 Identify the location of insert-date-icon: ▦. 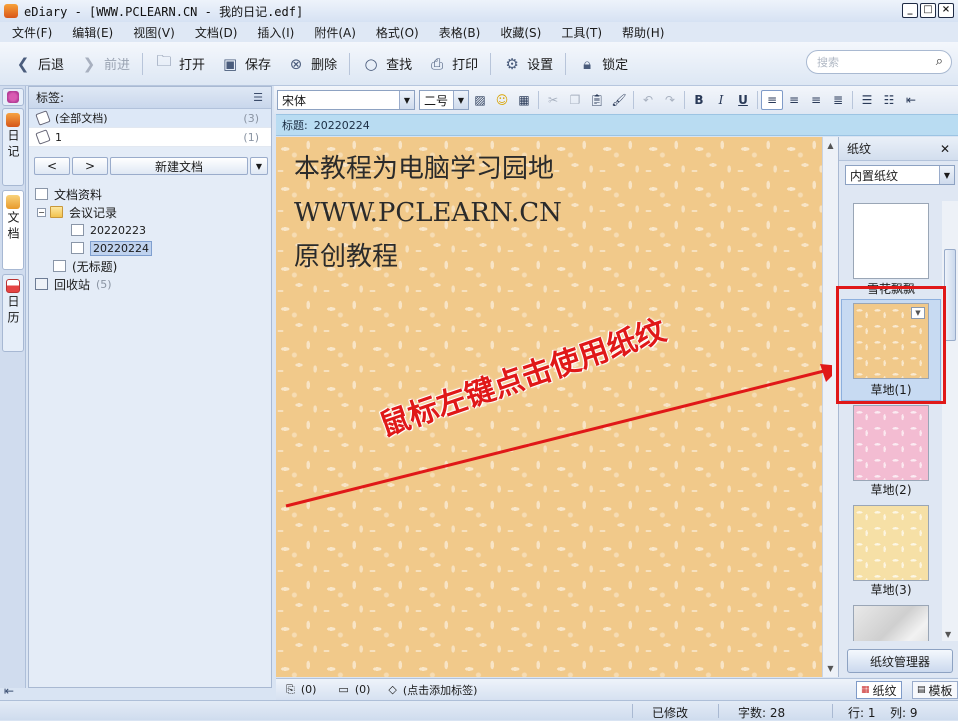
(524, 100).